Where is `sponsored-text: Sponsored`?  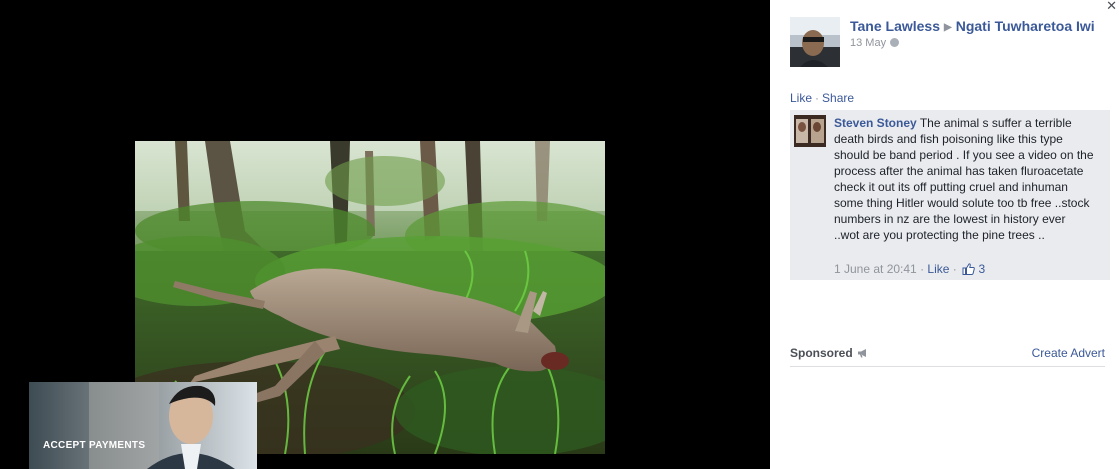
sponsored-text: Sponsored is located at coordinates (821, 353).